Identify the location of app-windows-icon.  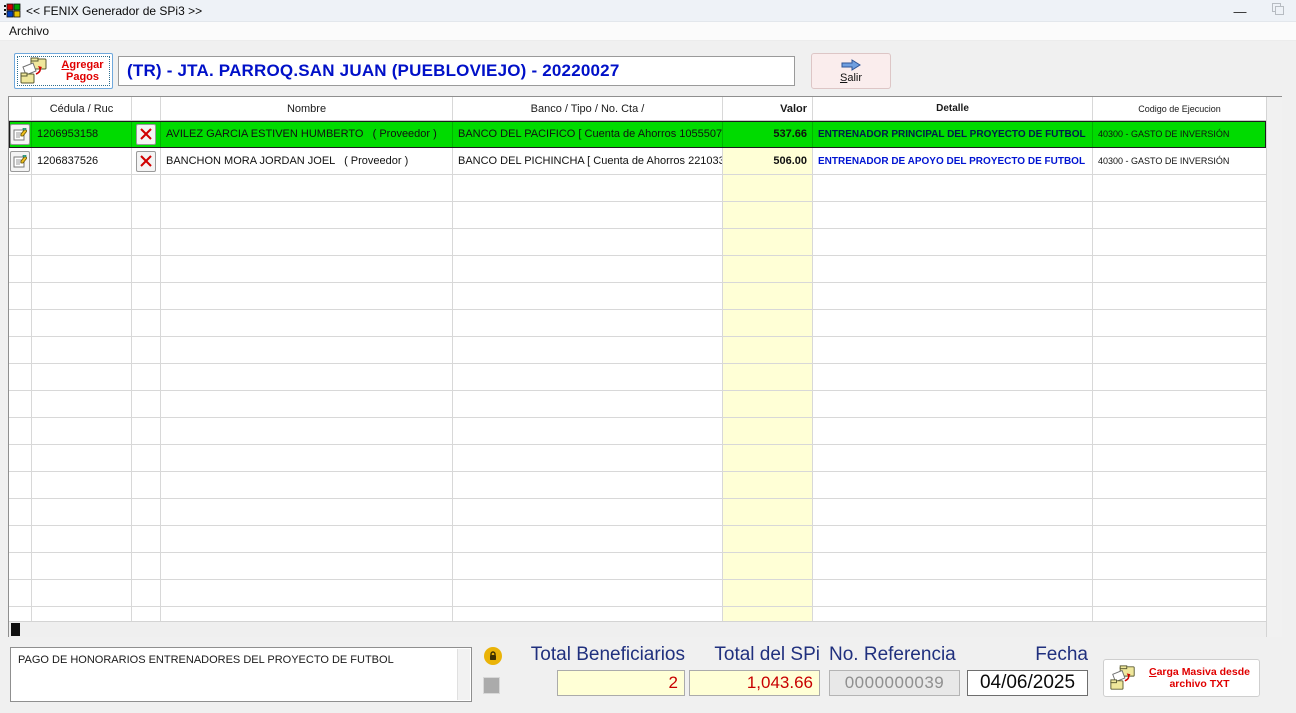
(12, 10).